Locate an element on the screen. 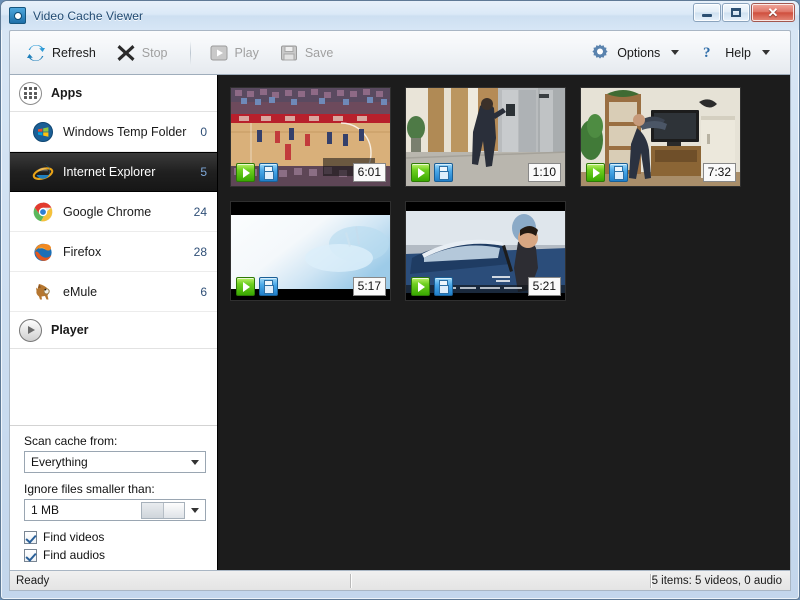 The image size is (800, 600). sidebar-item-count: 6 is located at coordinates (203, 291).